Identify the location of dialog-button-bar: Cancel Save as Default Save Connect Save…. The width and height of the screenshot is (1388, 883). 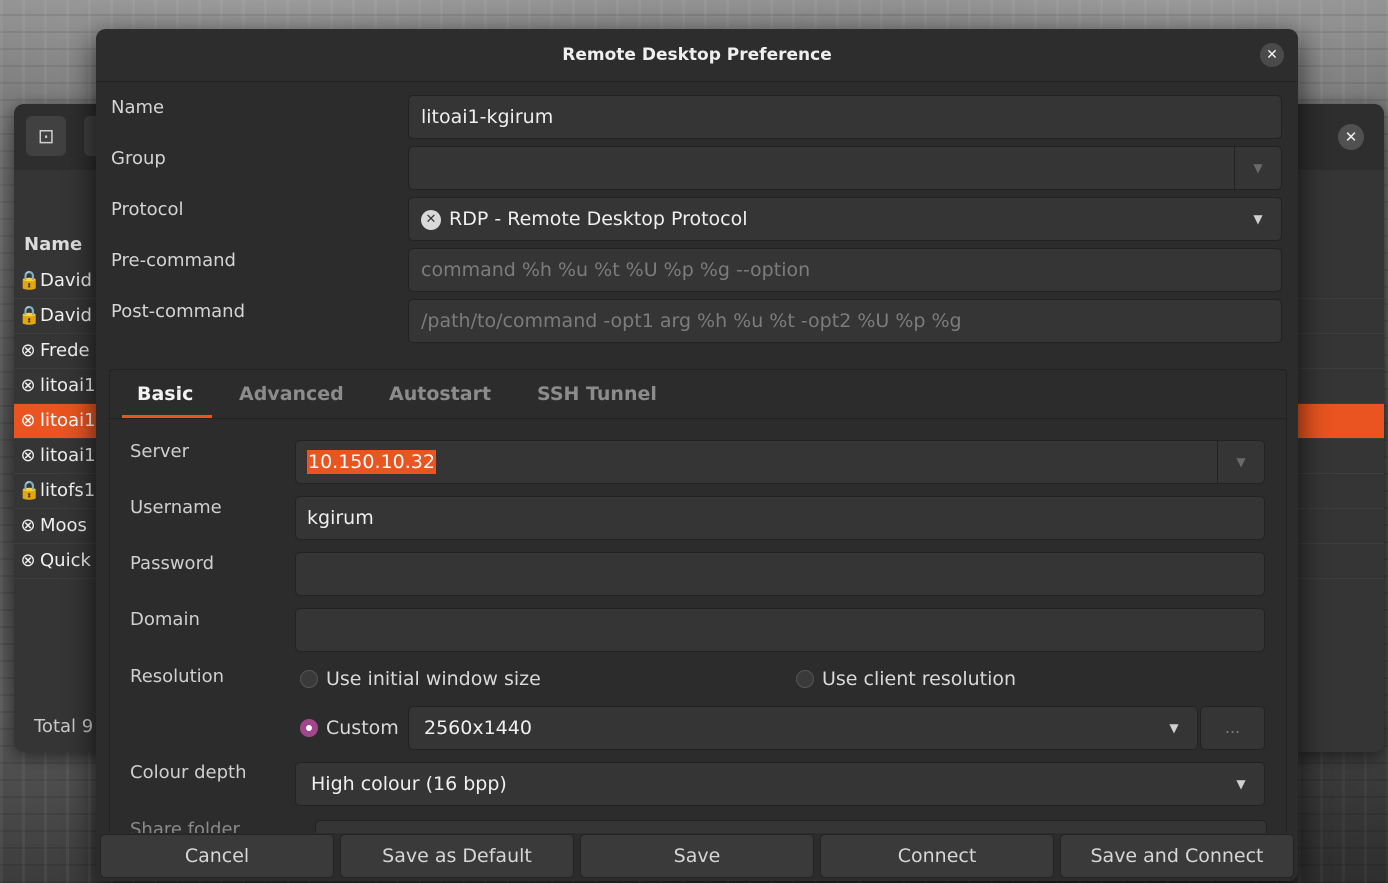
(697, 857).